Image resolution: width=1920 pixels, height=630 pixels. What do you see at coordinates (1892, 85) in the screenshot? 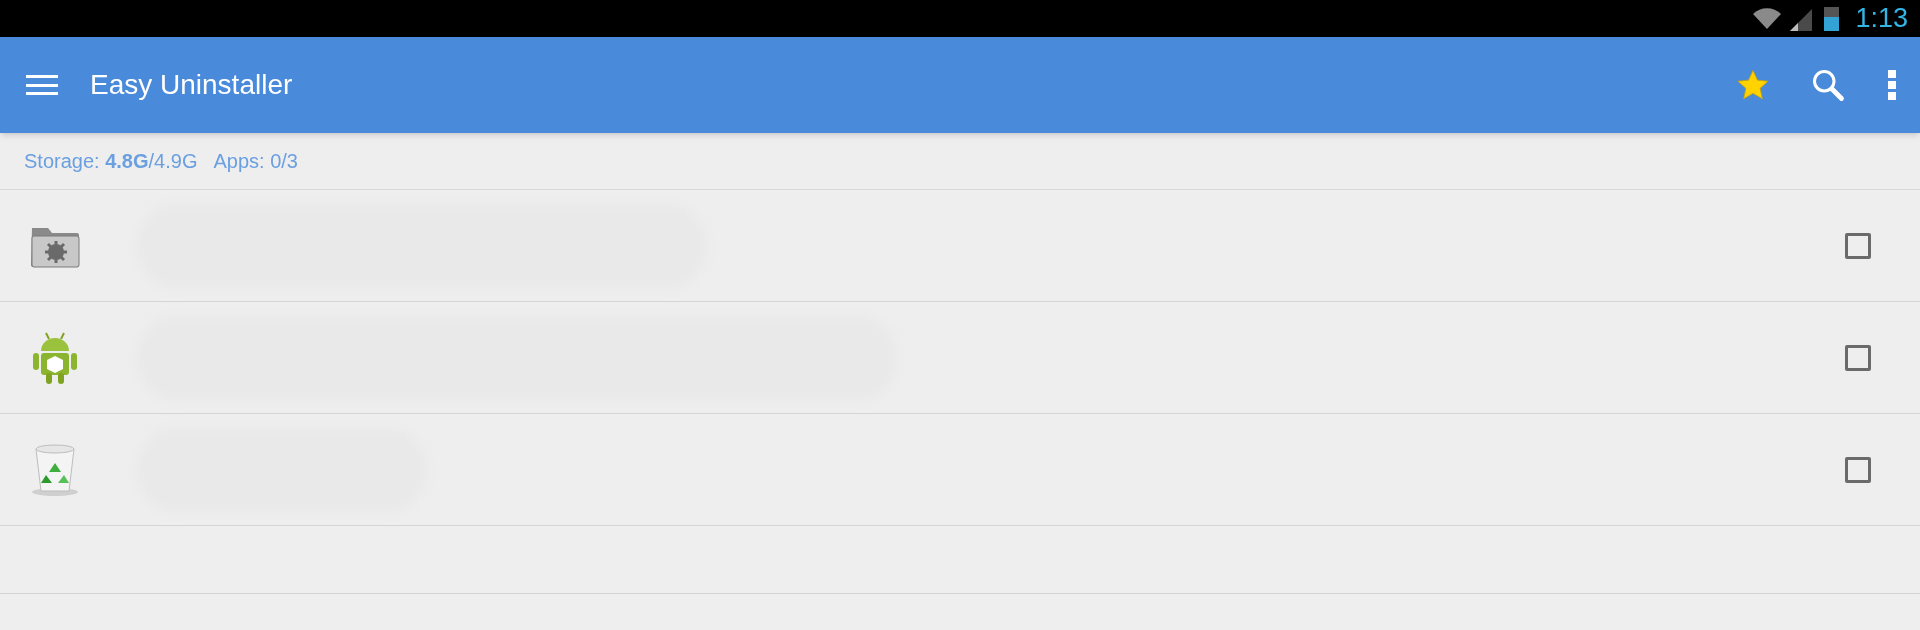
I see `overflow-menu-icon` at bounding box center [1892, 85].